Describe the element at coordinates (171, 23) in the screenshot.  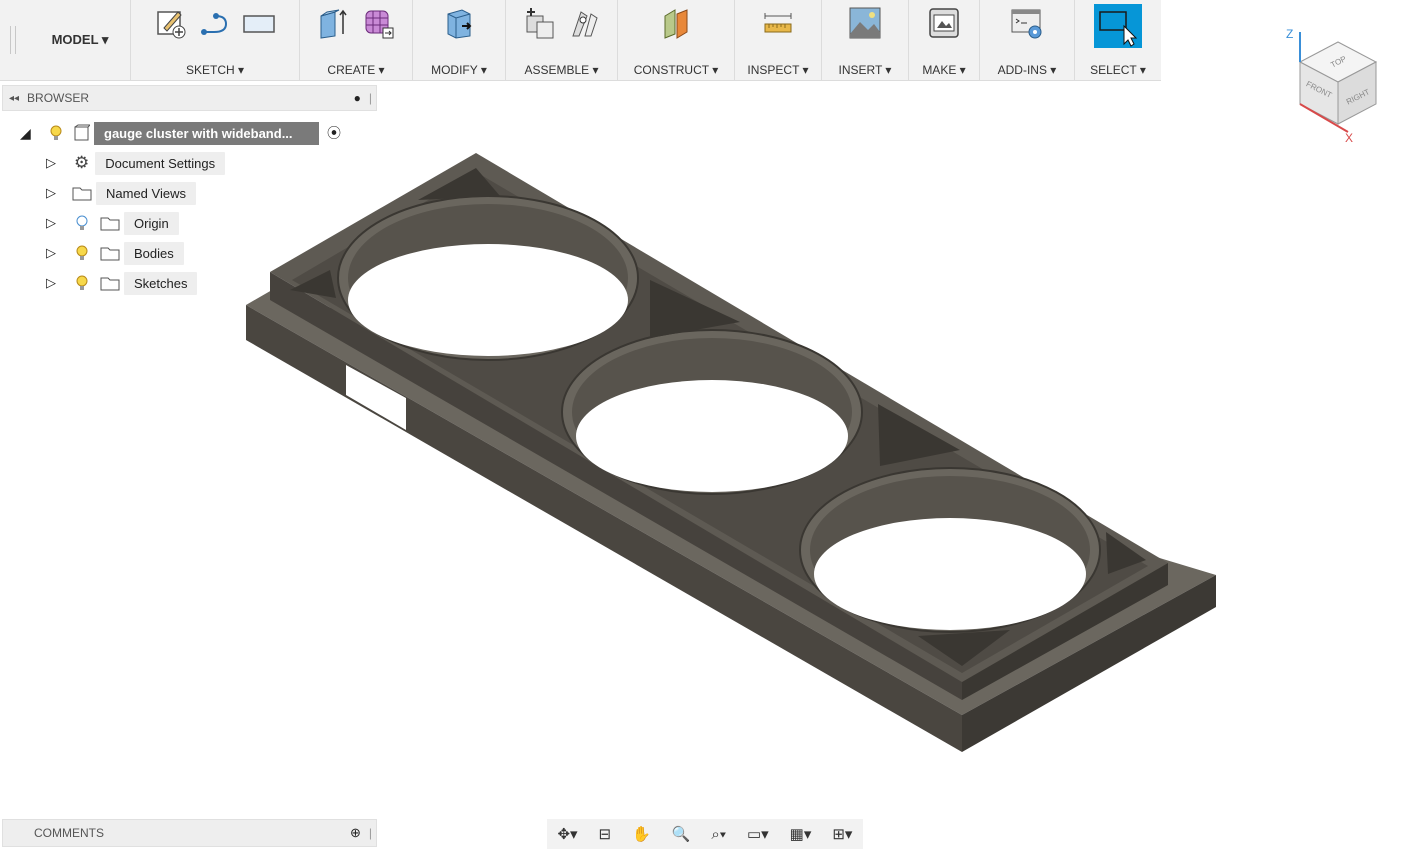
I see `create-sketch-icon` at that location.